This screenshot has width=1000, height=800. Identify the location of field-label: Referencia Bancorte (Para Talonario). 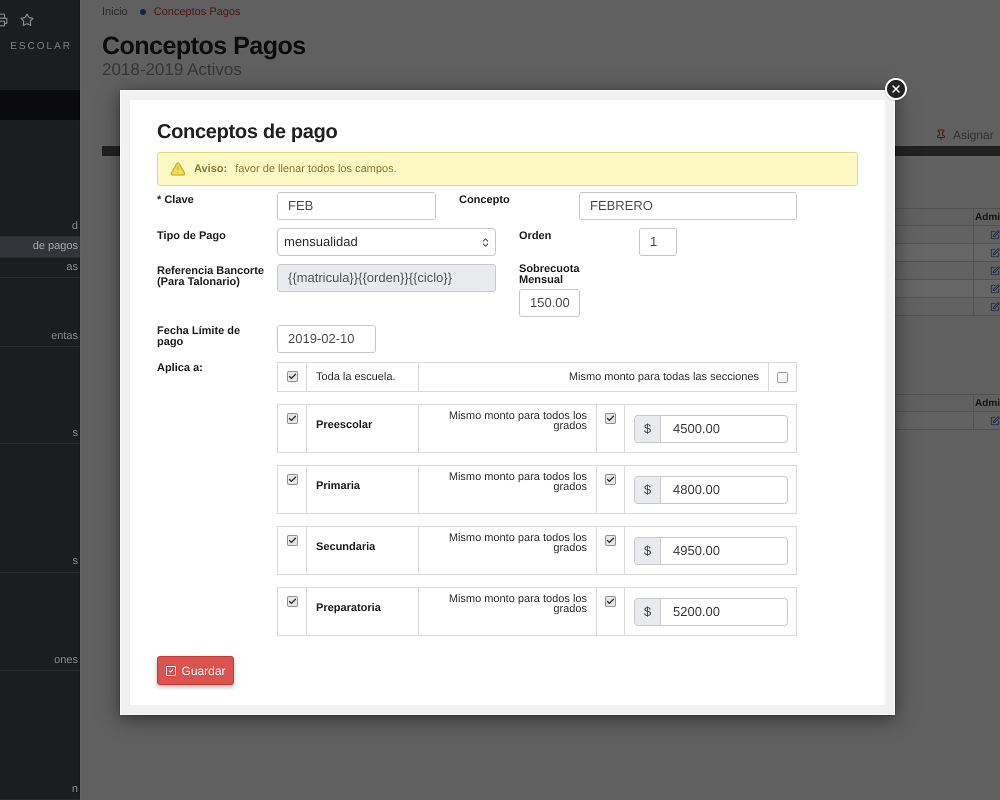
(211, 277).